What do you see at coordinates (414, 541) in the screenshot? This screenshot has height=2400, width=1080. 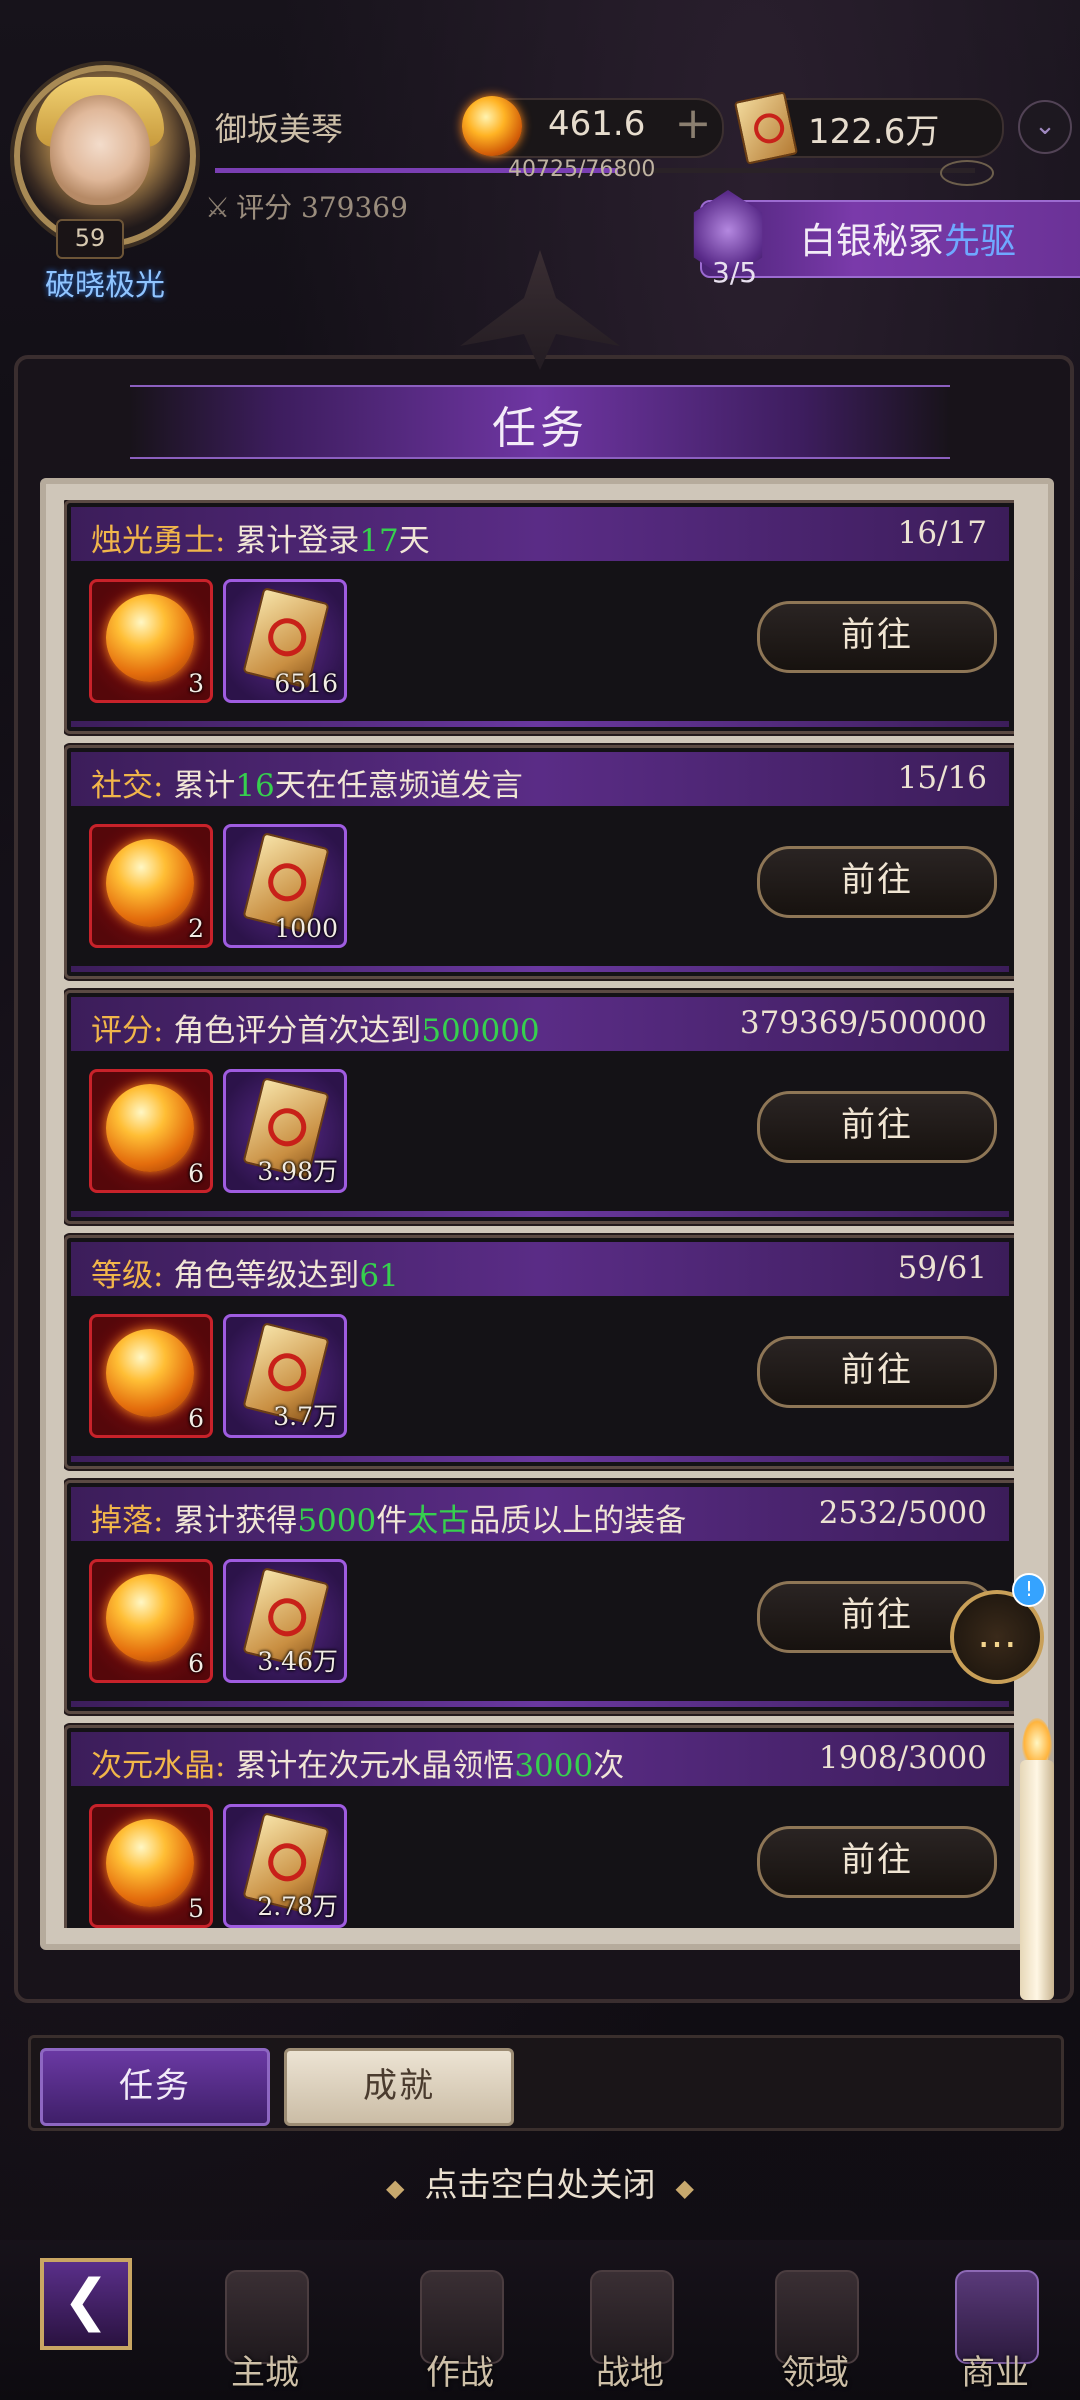 I see `task-text: 天` at bounding box center [414, 541].